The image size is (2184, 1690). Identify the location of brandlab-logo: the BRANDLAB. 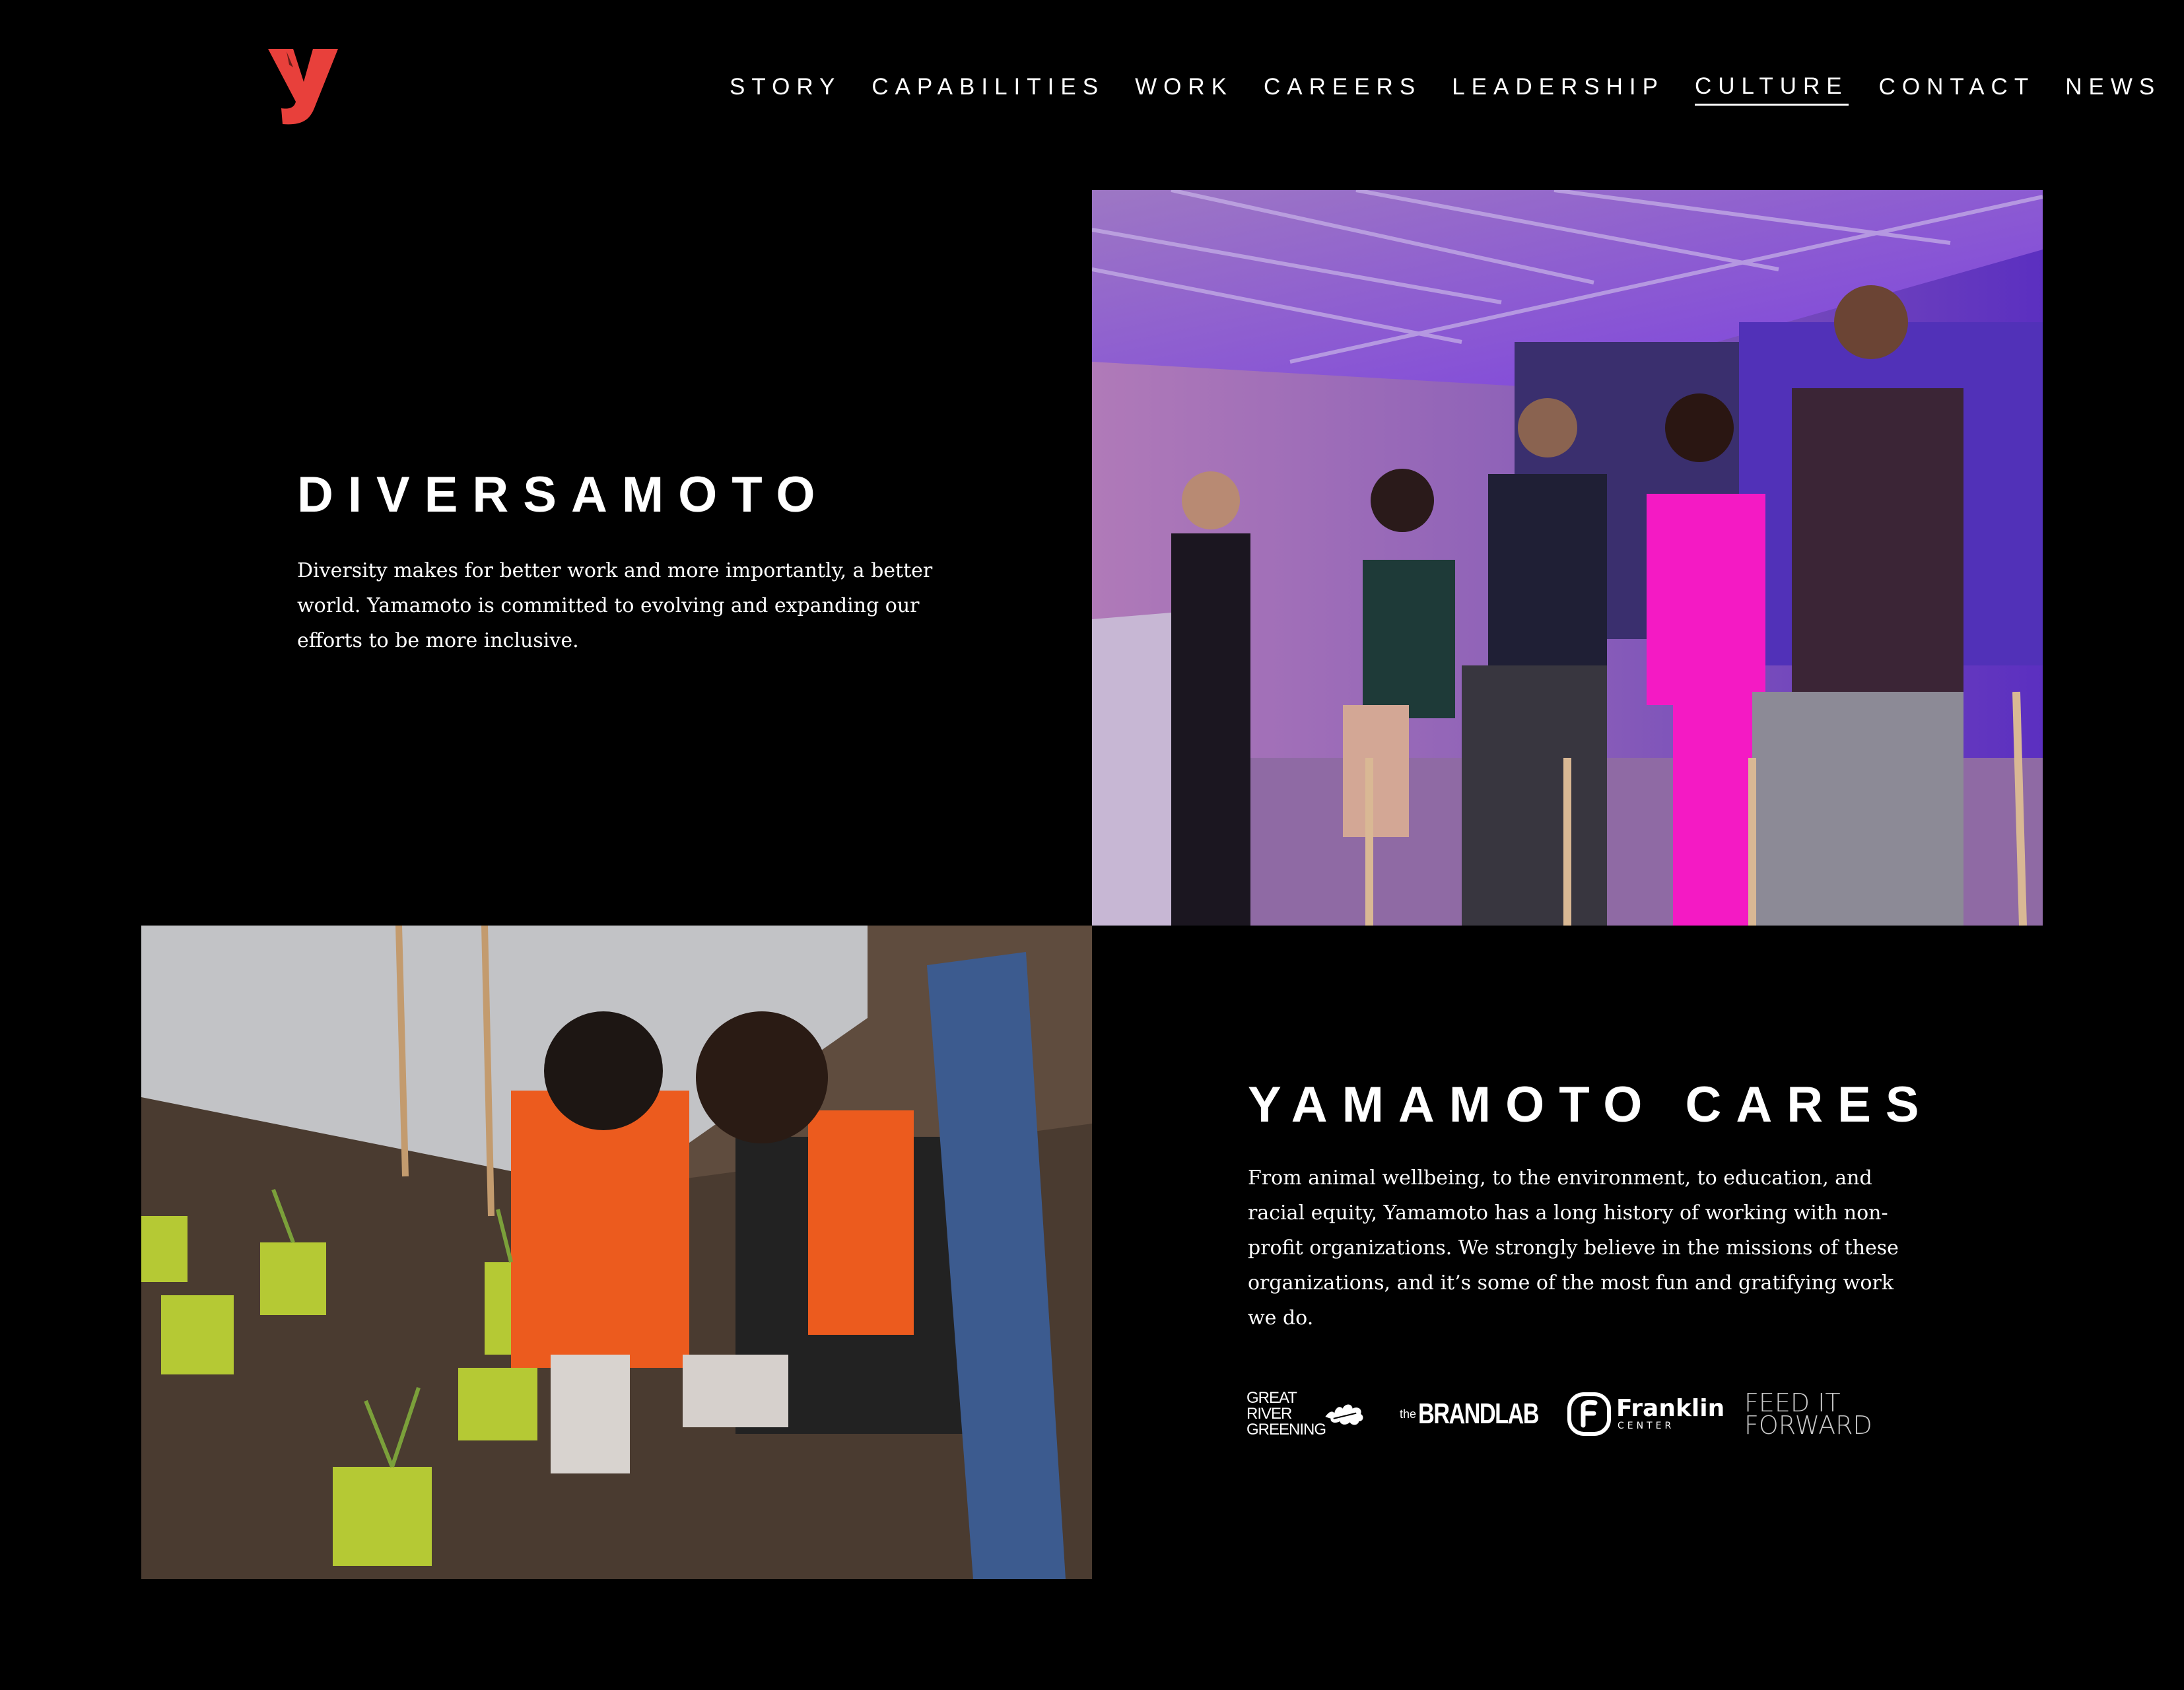
(1486, 1414).